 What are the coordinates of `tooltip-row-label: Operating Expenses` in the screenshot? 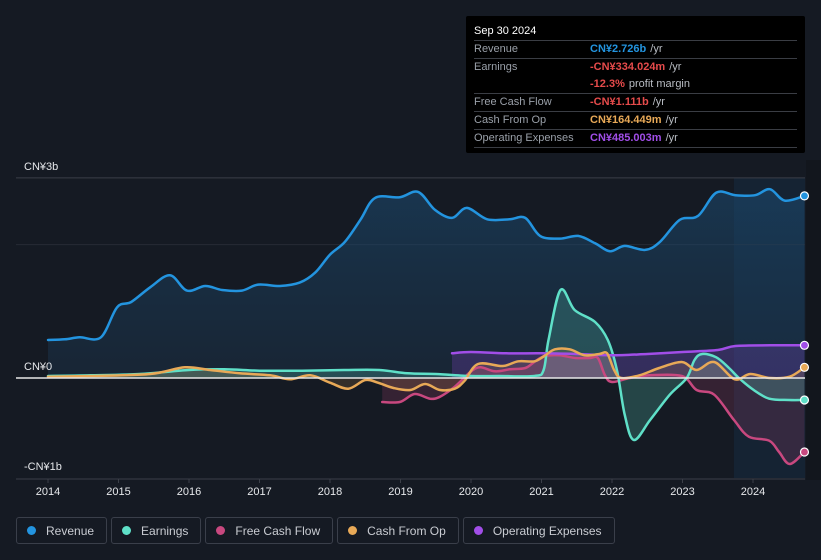 It's located at (524, 138).